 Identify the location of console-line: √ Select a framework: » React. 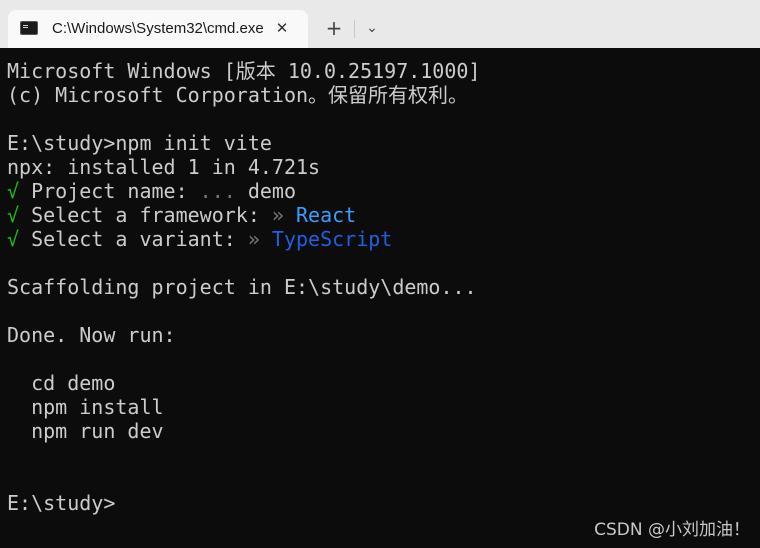
(181, 215).